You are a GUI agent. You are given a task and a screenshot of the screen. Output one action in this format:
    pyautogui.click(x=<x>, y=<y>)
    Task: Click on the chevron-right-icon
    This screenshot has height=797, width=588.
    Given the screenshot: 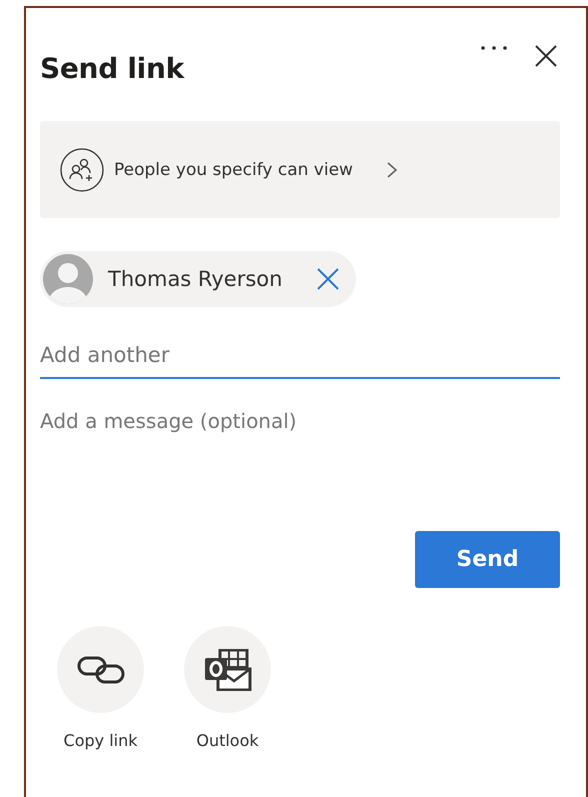 What is the action you would take?
    pyautogui.click(x=391, y=170)
    